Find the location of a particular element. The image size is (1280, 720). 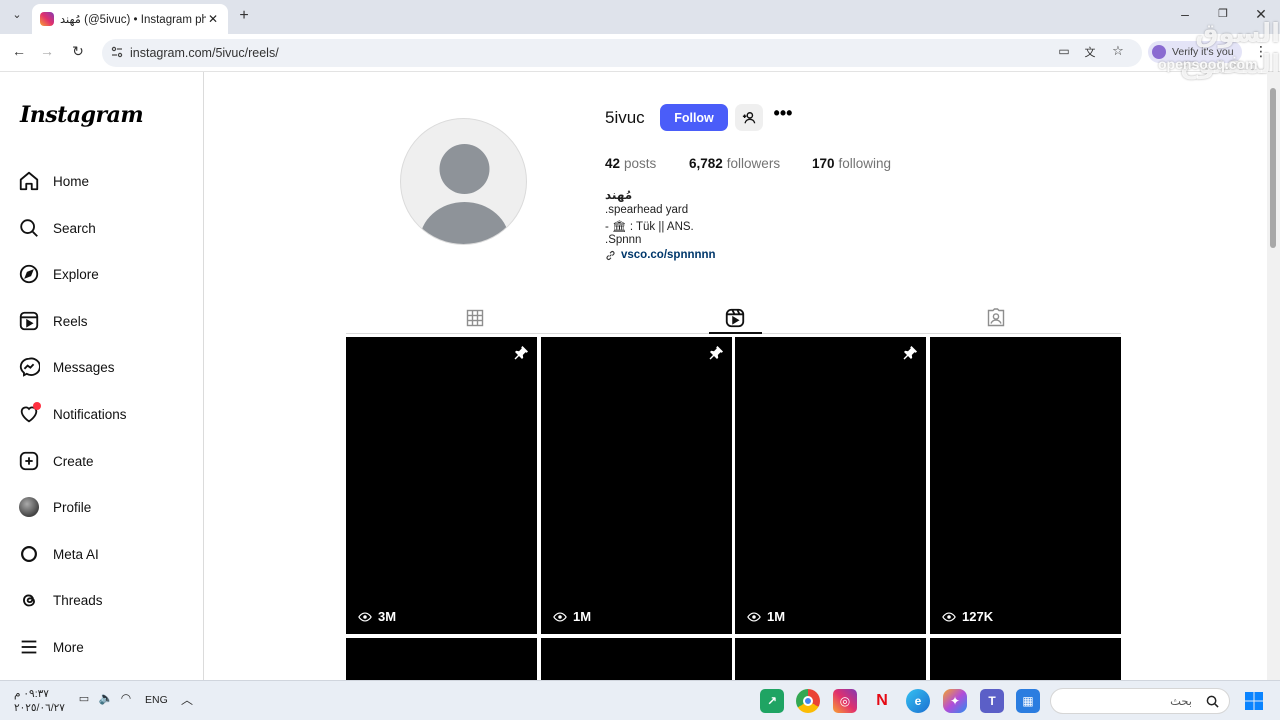

windows-start-icon is located at coordinates (1254, 701).